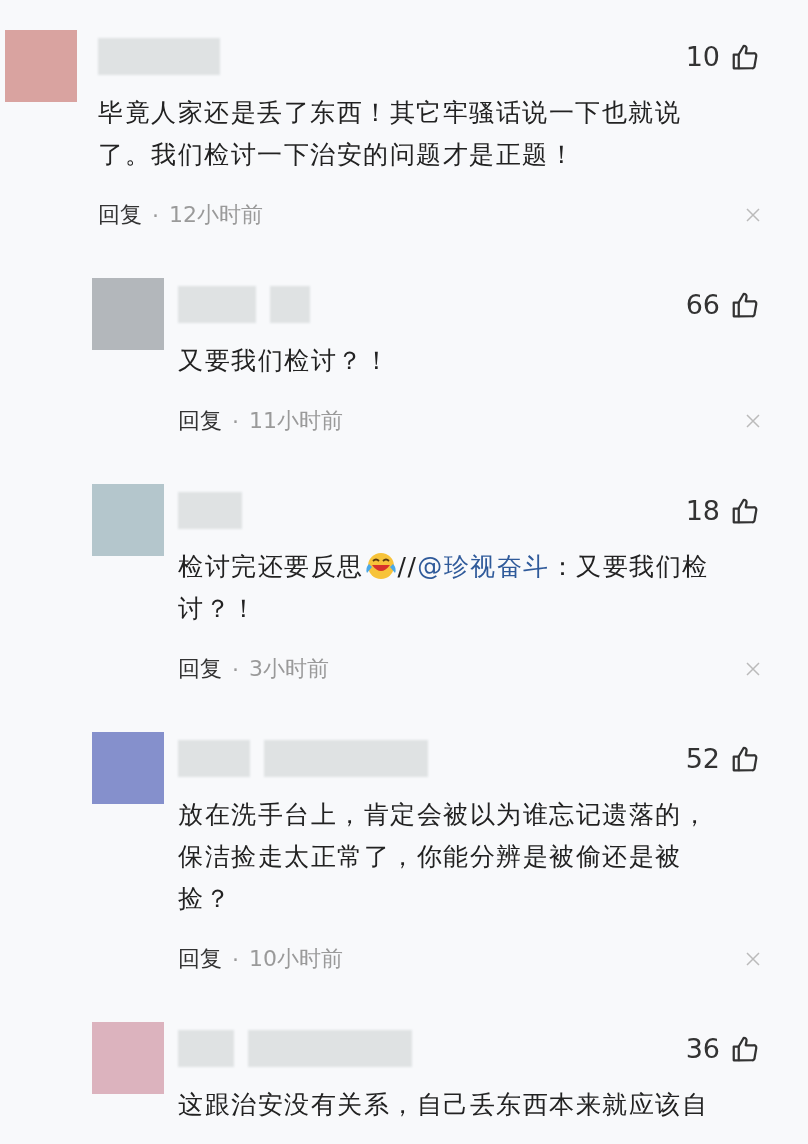 This screenshot has width=808, height=1144. Describe the element at coordinates (702, 510) in the screenshot. I see `like-count: 18` at that location.